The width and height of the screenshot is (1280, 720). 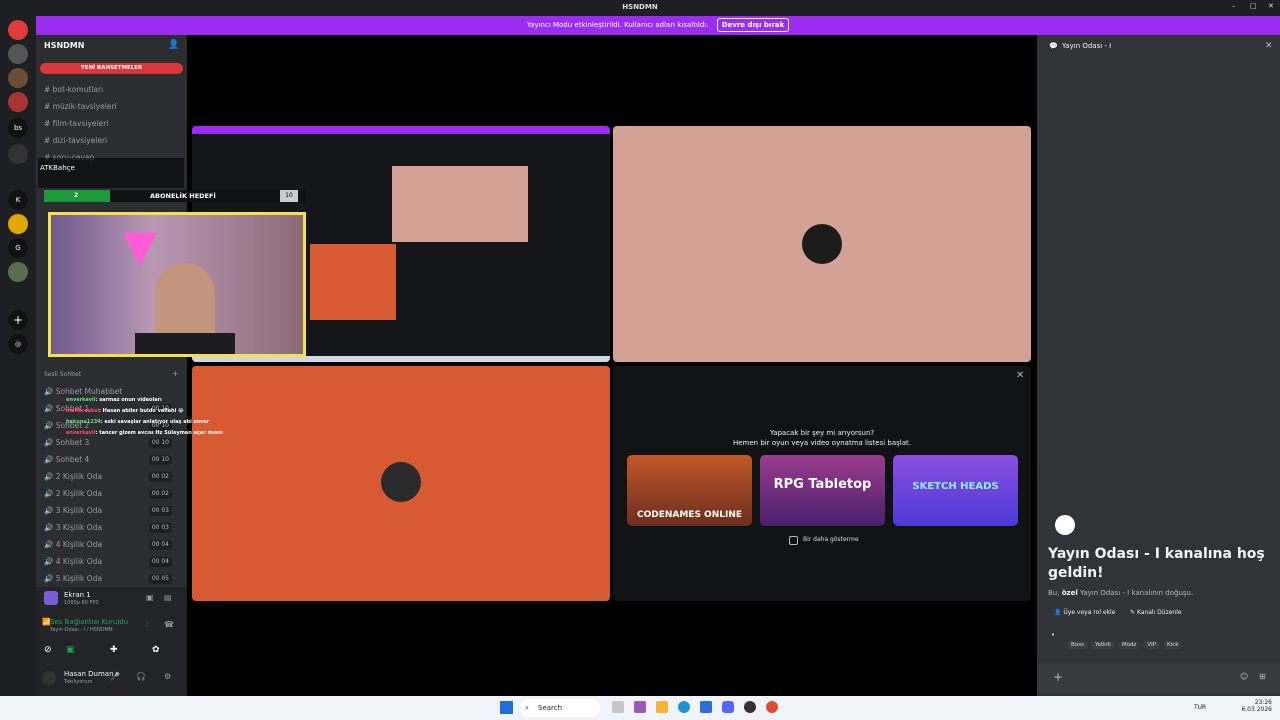 I want to click on apps-icon: ⊞, so click(x=1262, y=676).